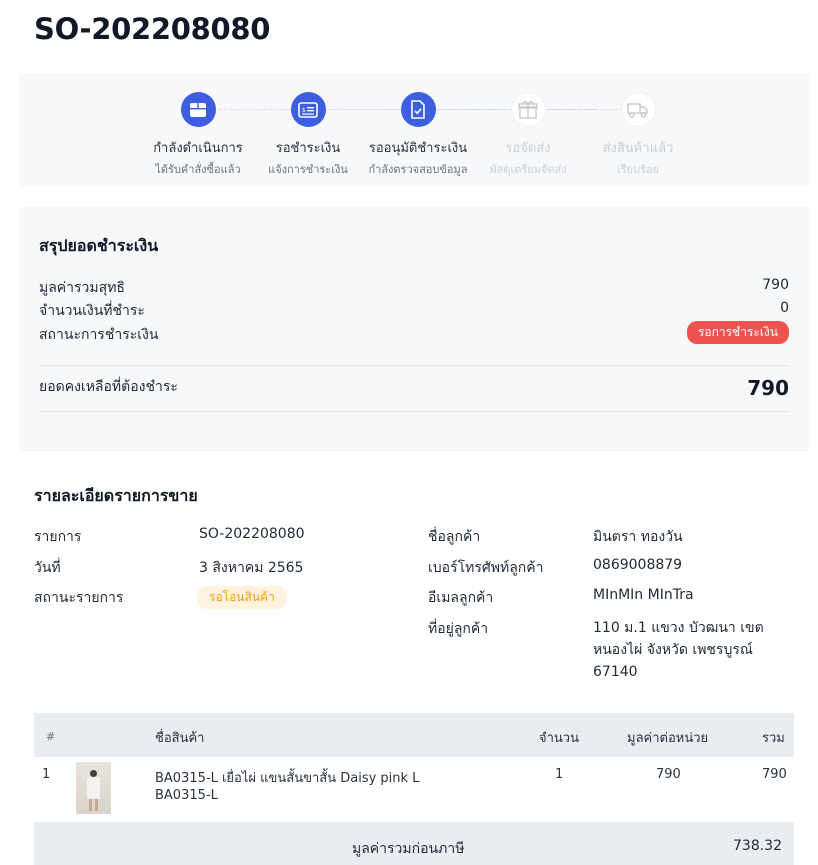 Image resolution: width=818 pixels, height=865 pixels. Describe the element at coordinates (308, 148) in the screenshot. I see `step-title: รอชำระเงิน` at that location.